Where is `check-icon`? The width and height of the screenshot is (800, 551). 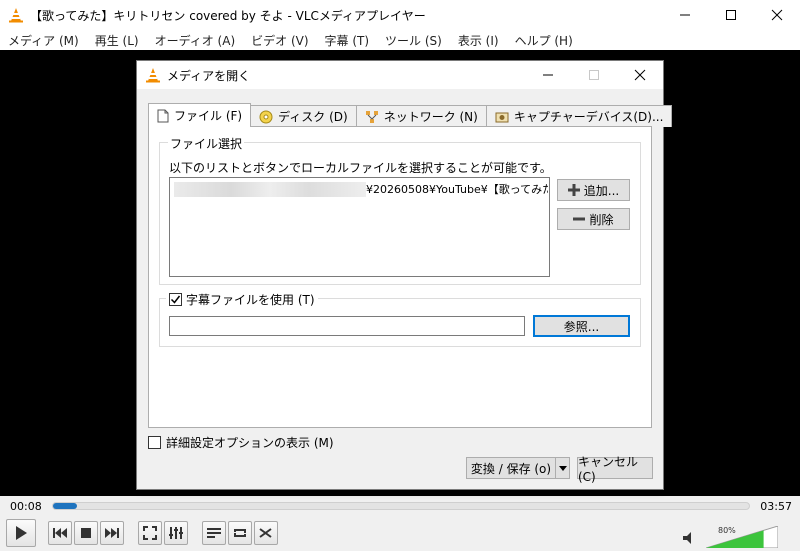 check-icon is located at coordinates (175, 299).